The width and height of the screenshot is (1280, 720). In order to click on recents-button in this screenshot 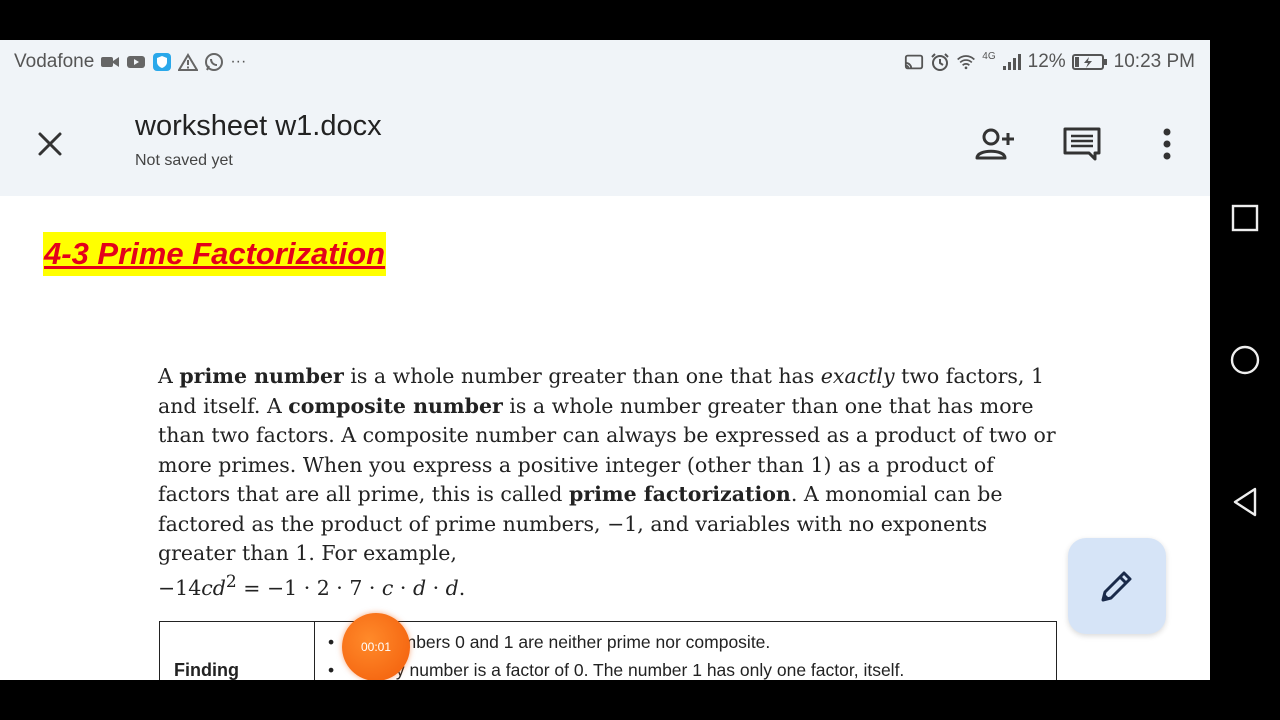, I will do `click(1245, 218)`.